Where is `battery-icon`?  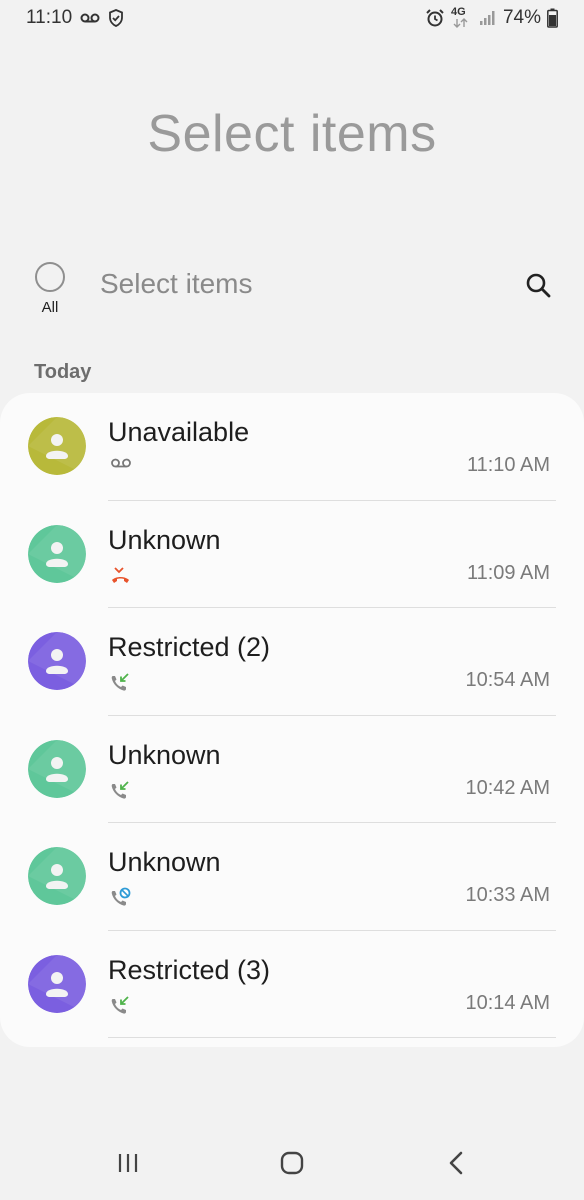
battery-icon is located at coordinates (552, 18).